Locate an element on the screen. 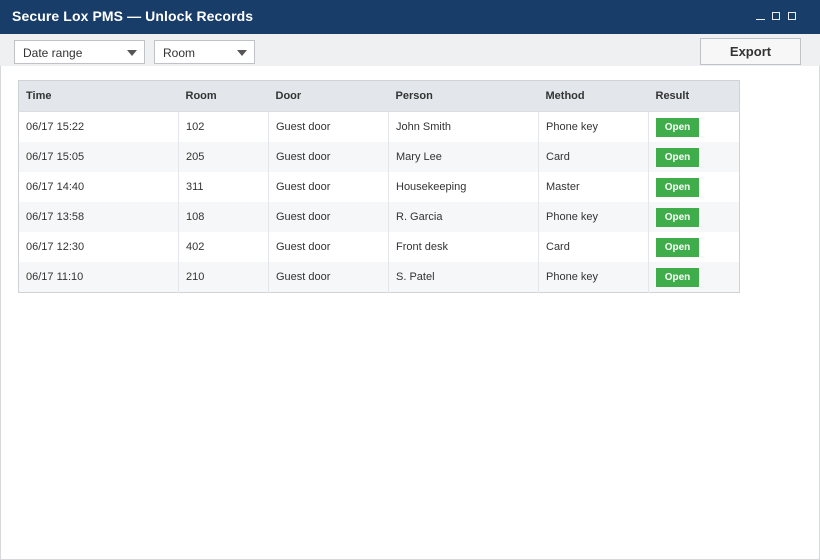 The width and height of the screenshot is (820, 560). table-header-row: Time Room Door Person Method Result is located at coordinates (379, 96).